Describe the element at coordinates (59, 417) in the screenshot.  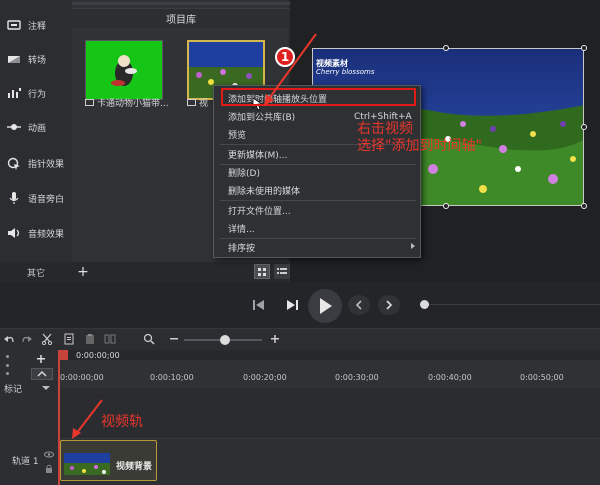
I see `playhead-line` at that location.